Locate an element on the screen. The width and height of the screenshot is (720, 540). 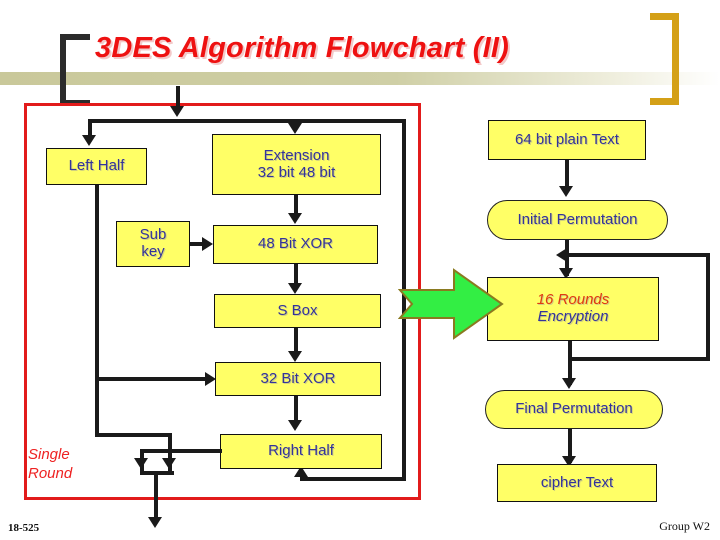
connector-entry-arrow is located at coordinates (177, 111).